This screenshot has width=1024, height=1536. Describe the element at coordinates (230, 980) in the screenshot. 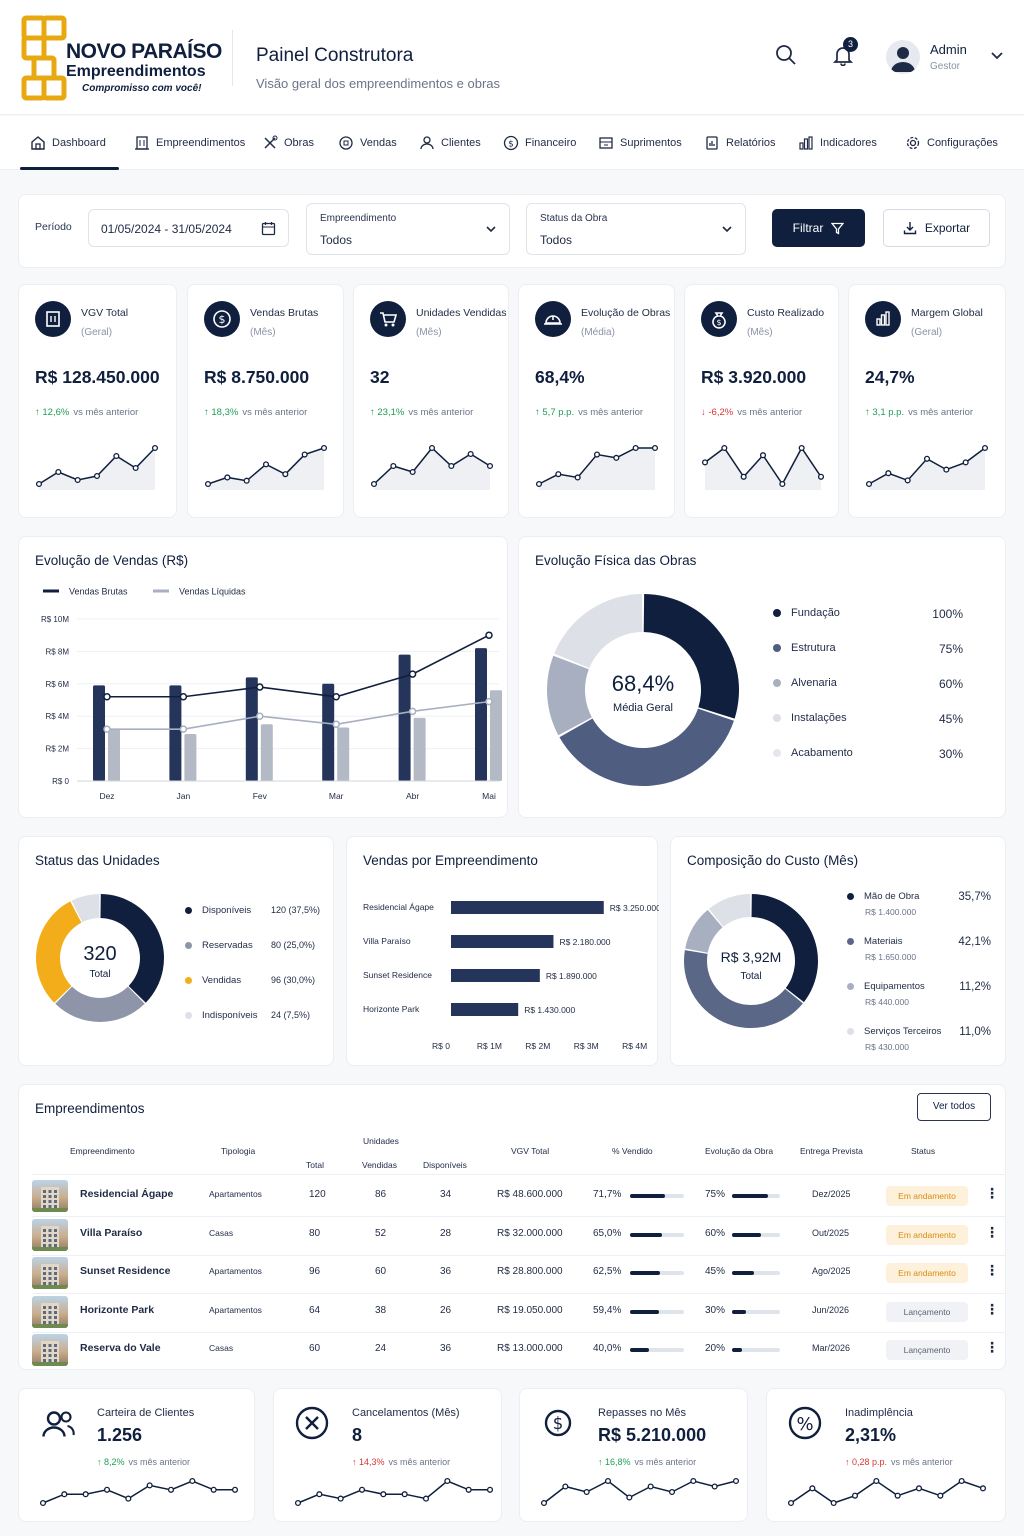

I see `legend-item: Vendidas` at that location.